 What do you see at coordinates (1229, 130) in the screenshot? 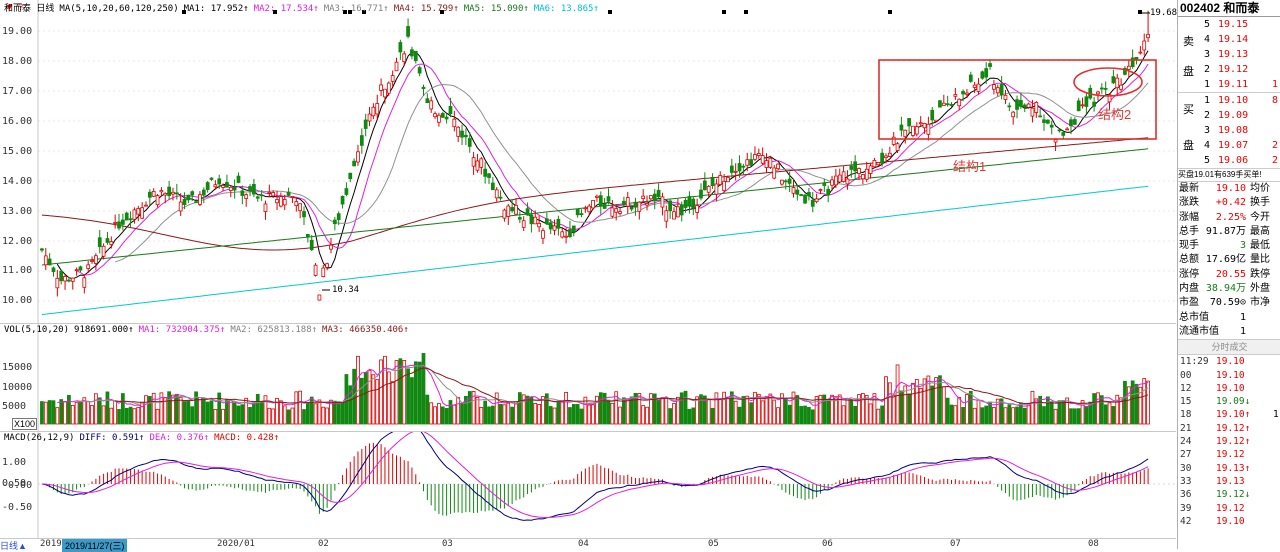
I see `bid-row: 3 19.08` at bounding box center [1229, 130].